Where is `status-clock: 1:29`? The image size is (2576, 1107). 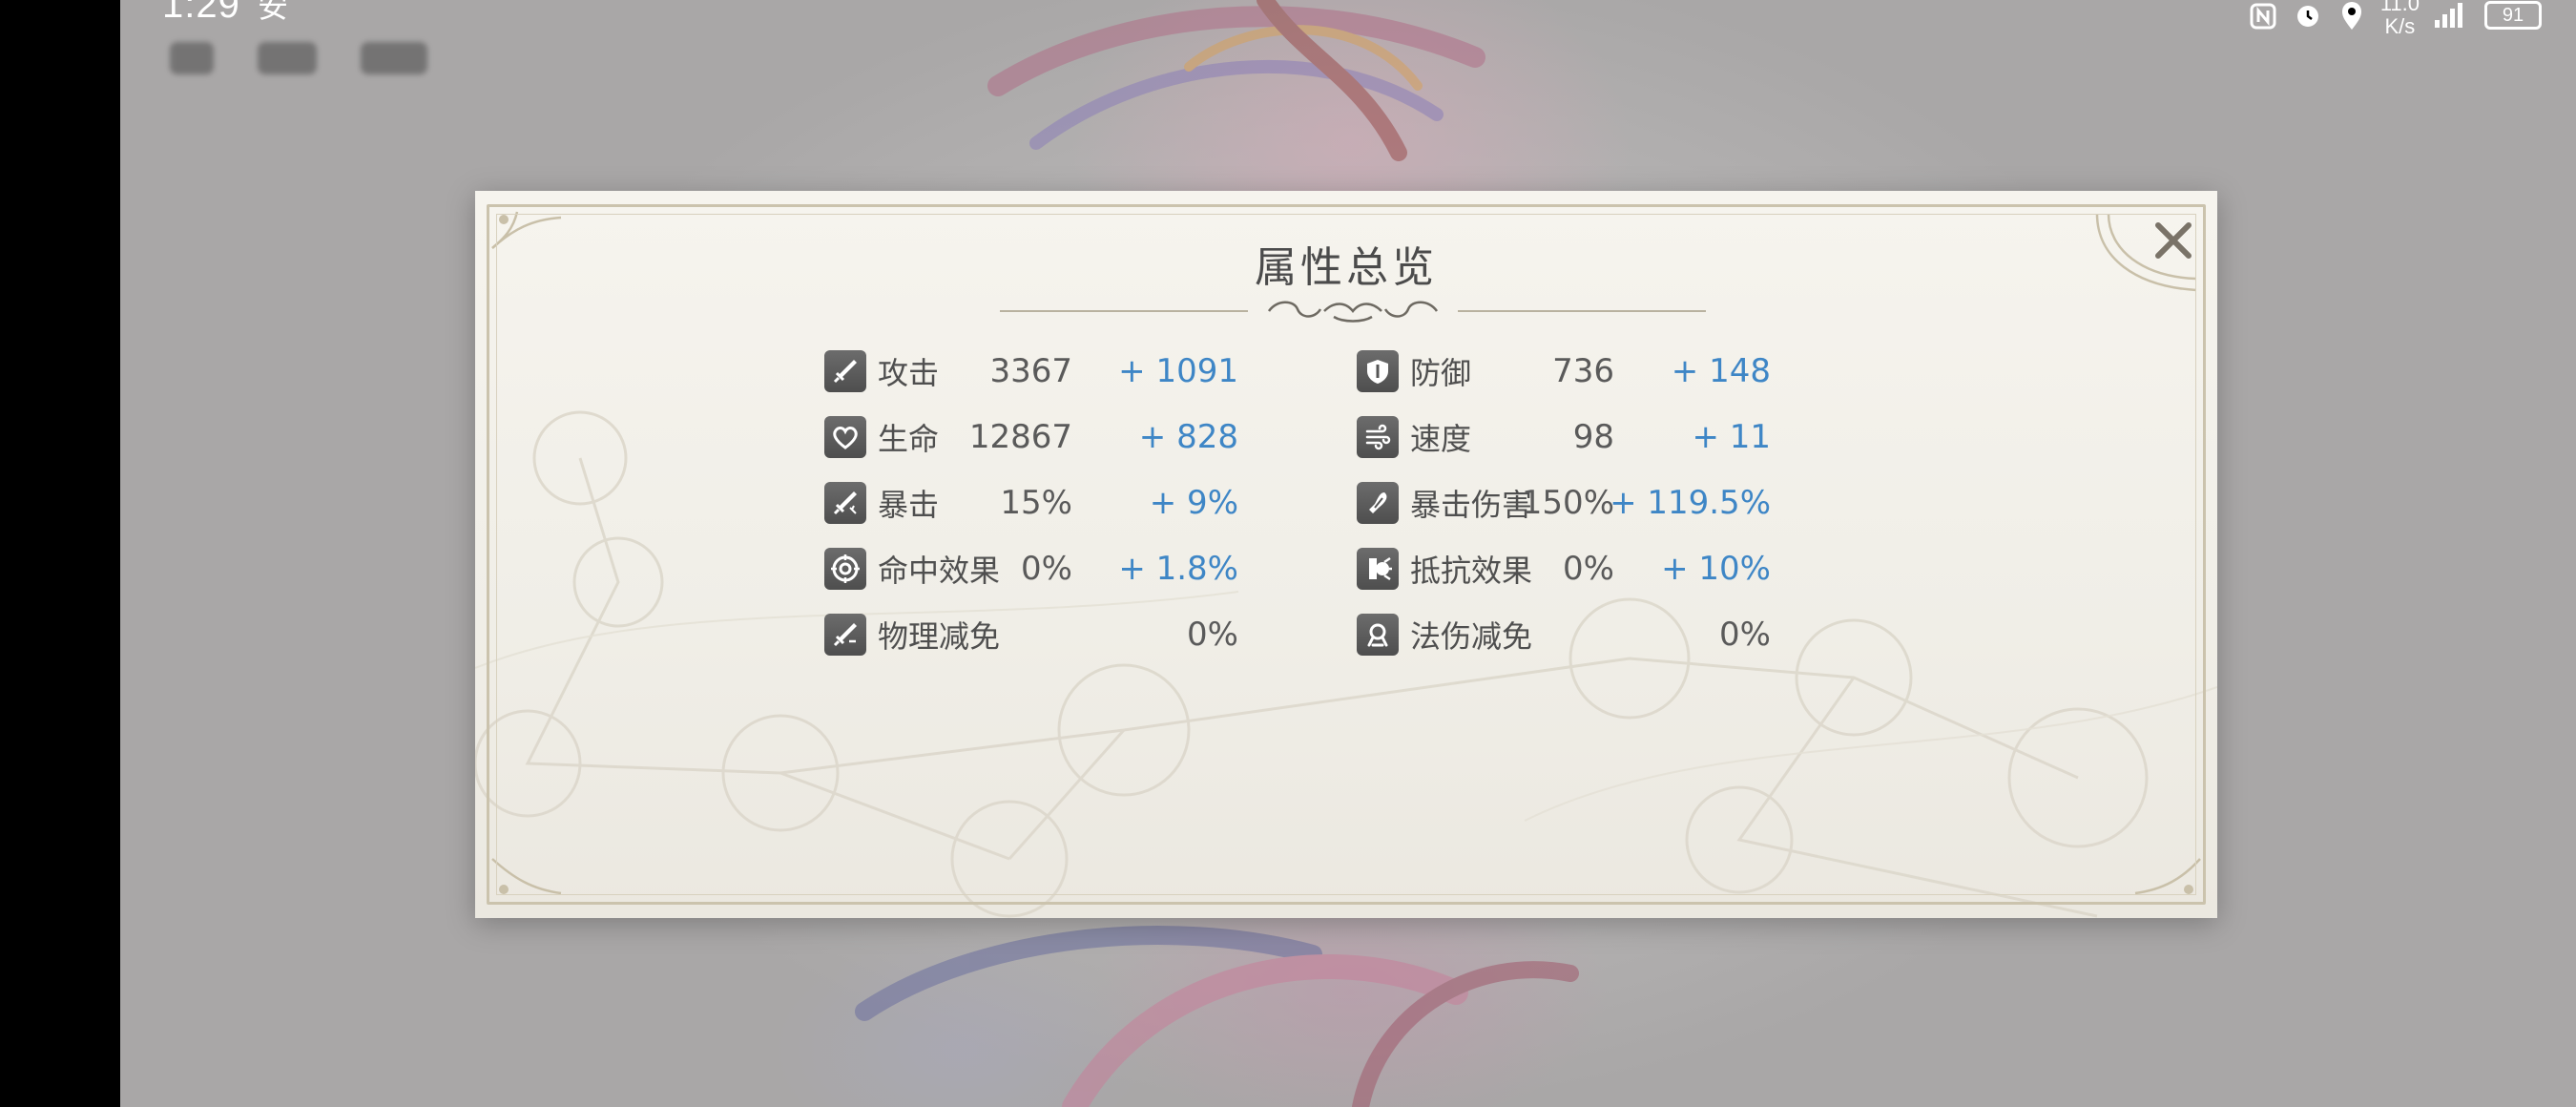 status-clock: 1:29 is located at coordinates (201, 13).